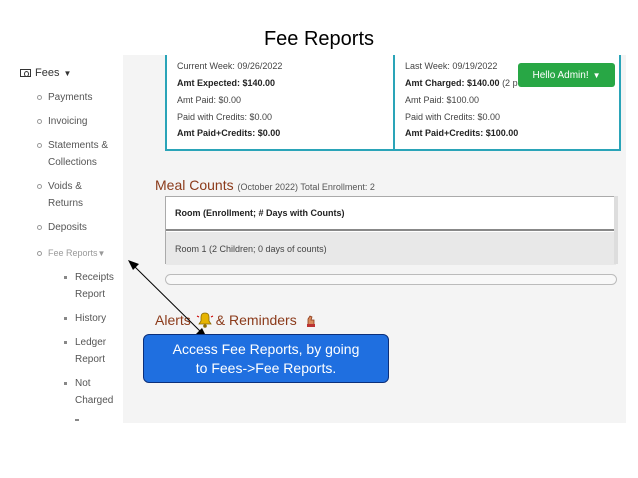  I want to click on fees-menu-toggle: Fees ▼, so click(45, 73).